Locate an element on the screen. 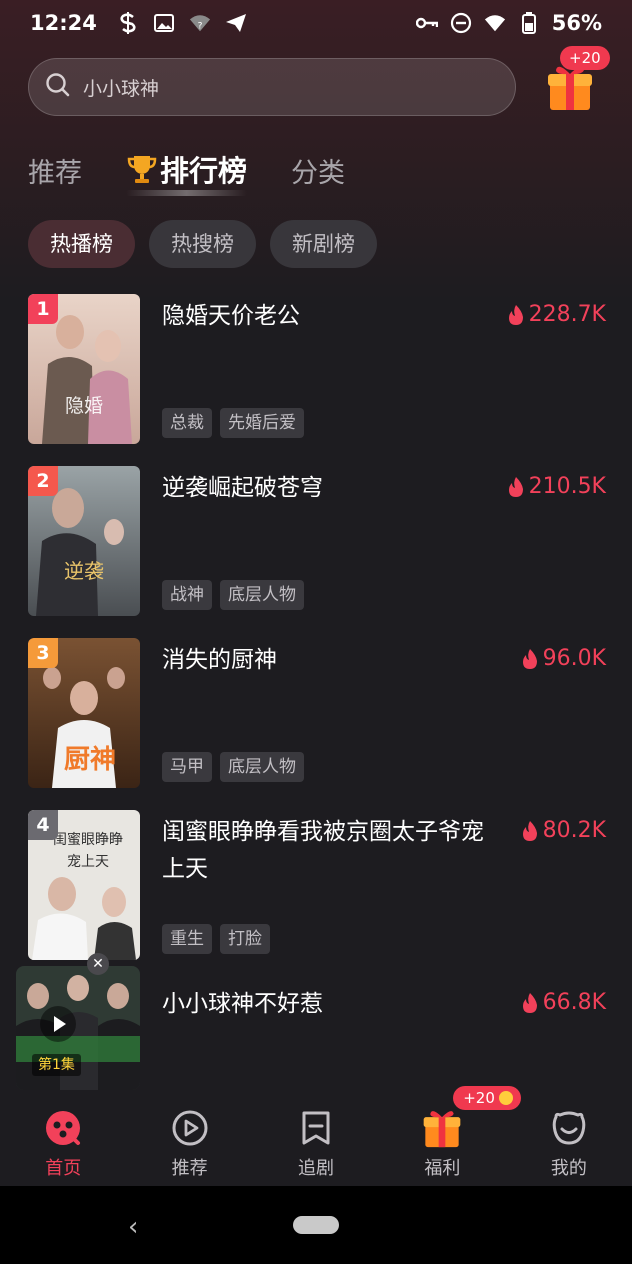 The image size is (632, 1264). nav-welfare-label: 福利 is located at coordinates (442, 1168).